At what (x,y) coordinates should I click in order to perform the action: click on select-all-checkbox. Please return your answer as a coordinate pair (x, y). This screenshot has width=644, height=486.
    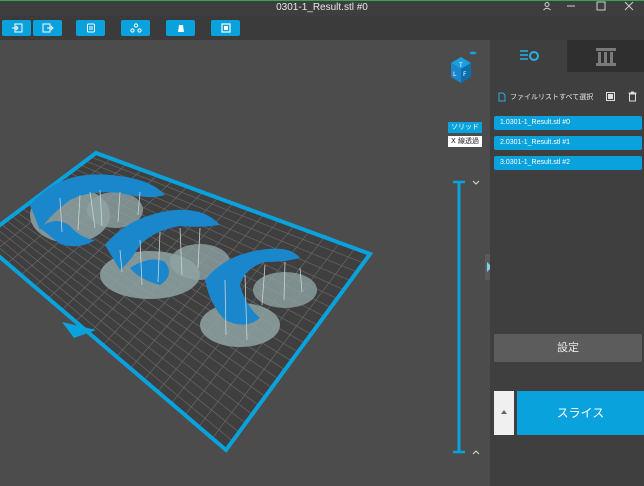
    Looking at the image, I should click on (610, 96).